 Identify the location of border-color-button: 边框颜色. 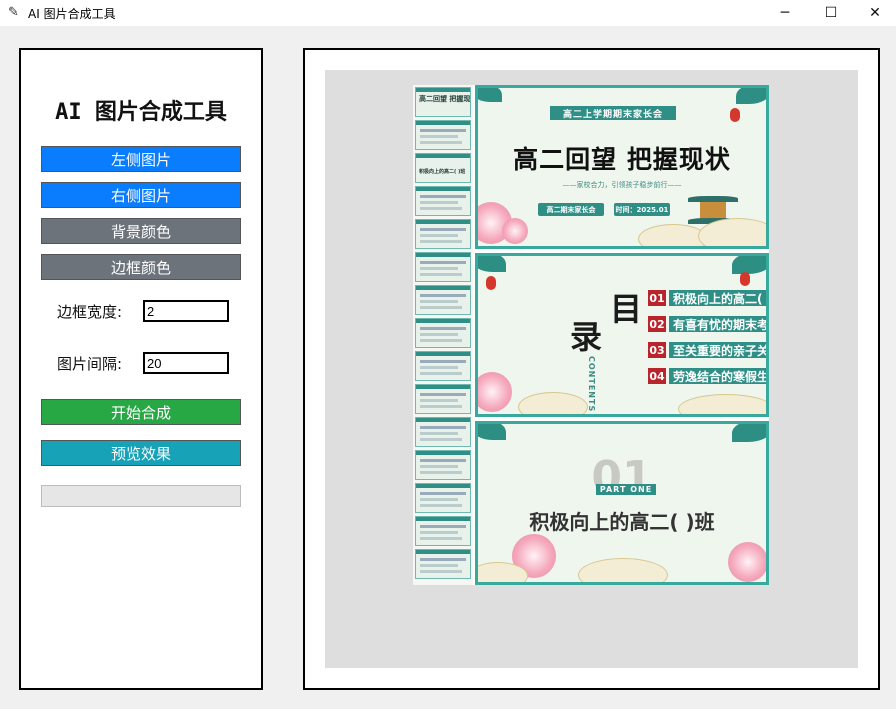
(141, 267).